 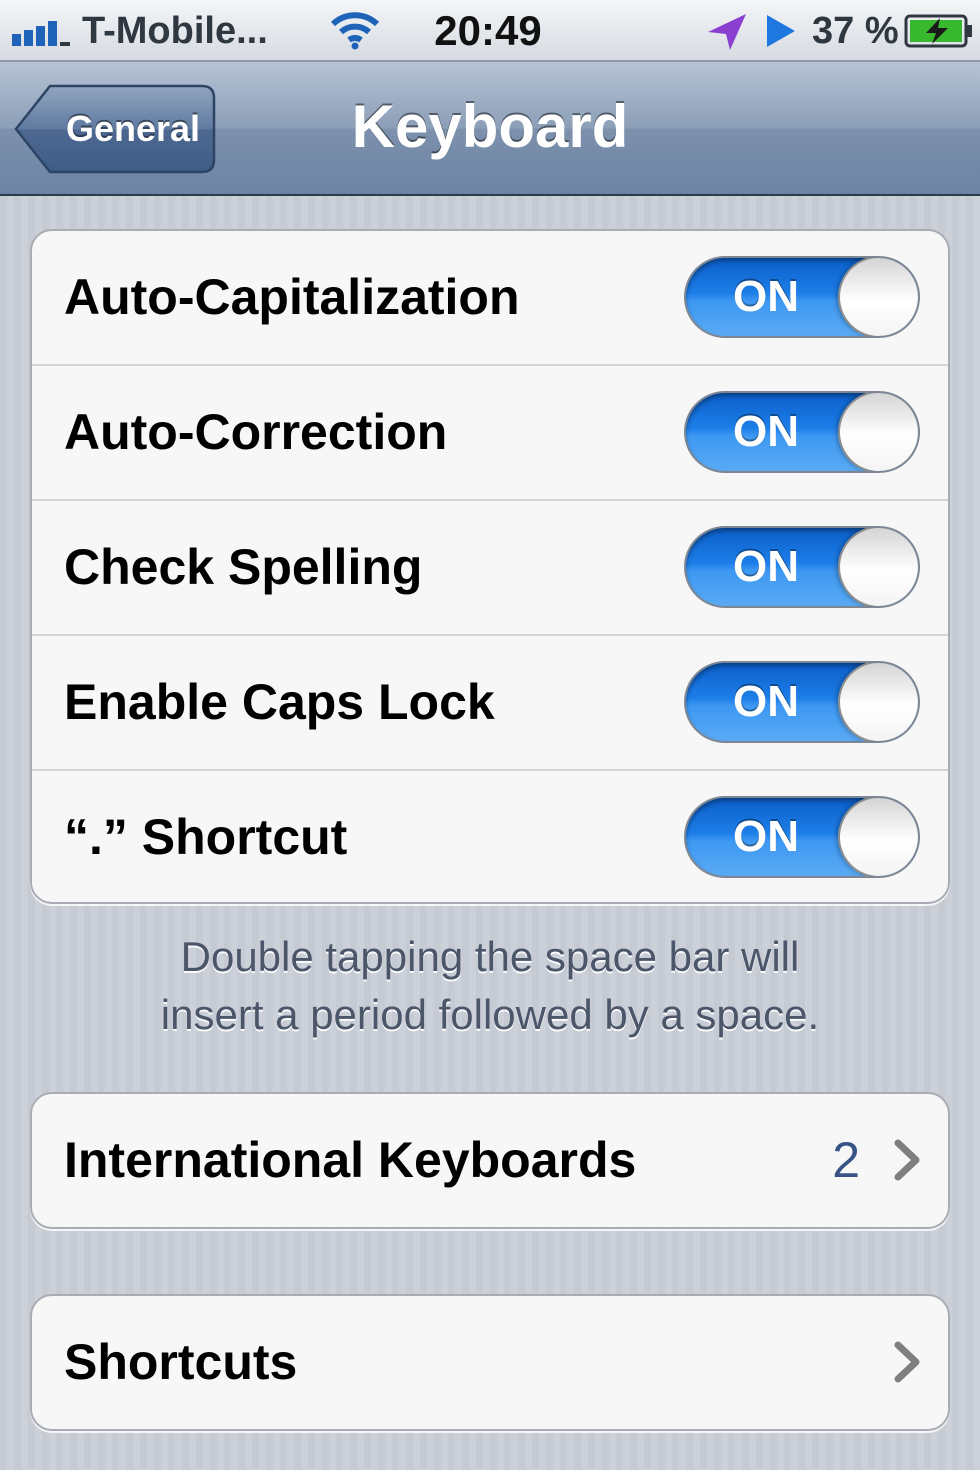 I want to click on footer-line-2: insert a period followed by a space., so click(x=490, y=1014).